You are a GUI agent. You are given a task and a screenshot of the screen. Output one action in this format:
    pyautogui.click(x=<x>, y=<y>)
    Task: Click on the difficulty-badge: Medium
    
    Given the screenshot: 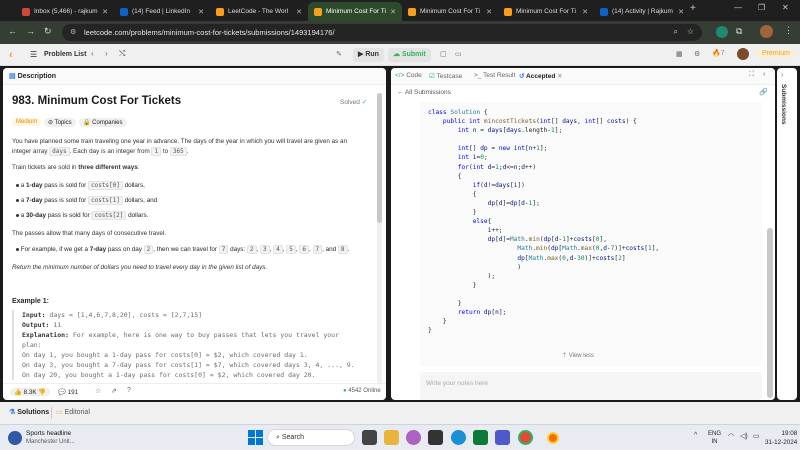 What is the action you would take?
    pyautogui.click(x=27, y=122)
    